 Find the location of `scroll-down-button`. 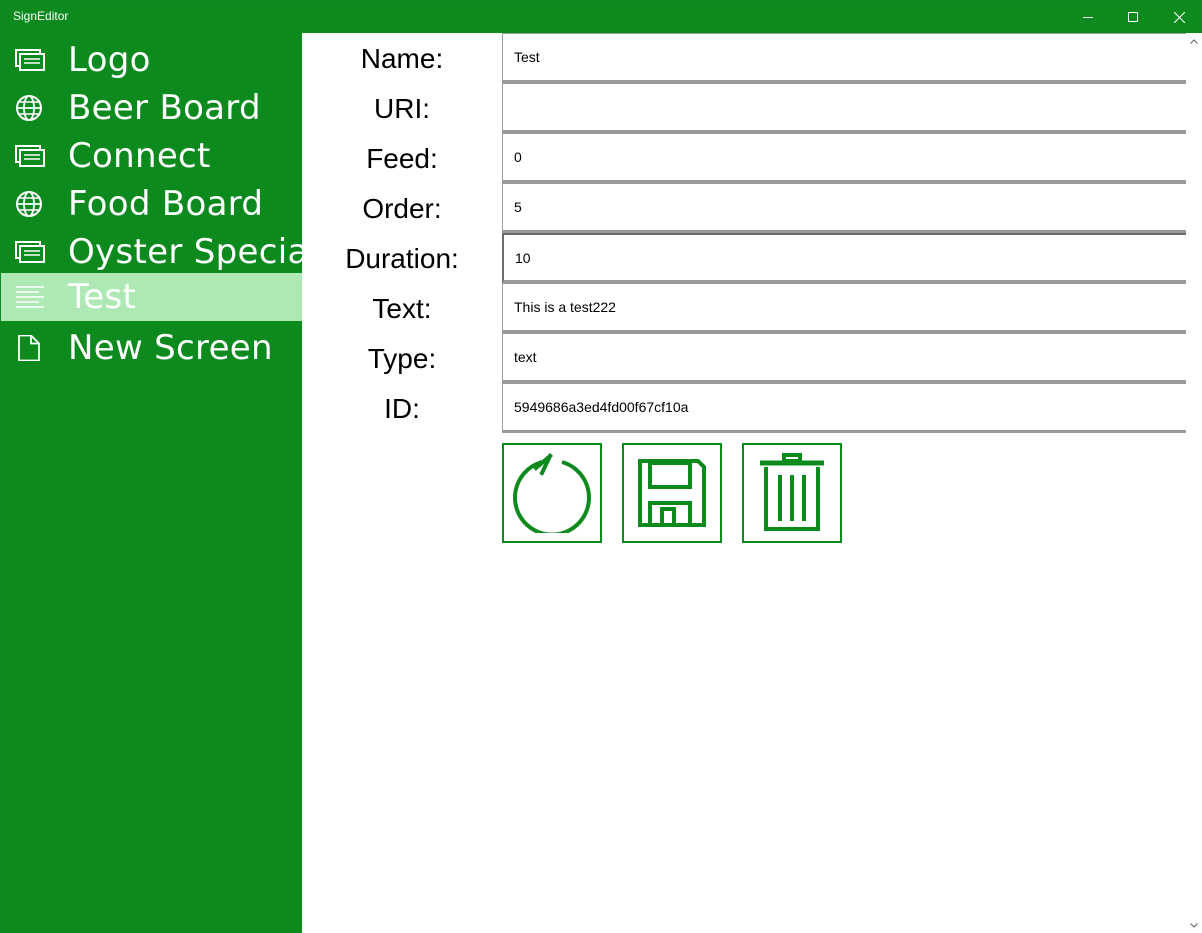

scroll-down-button is located at coordinates (1194, 925).